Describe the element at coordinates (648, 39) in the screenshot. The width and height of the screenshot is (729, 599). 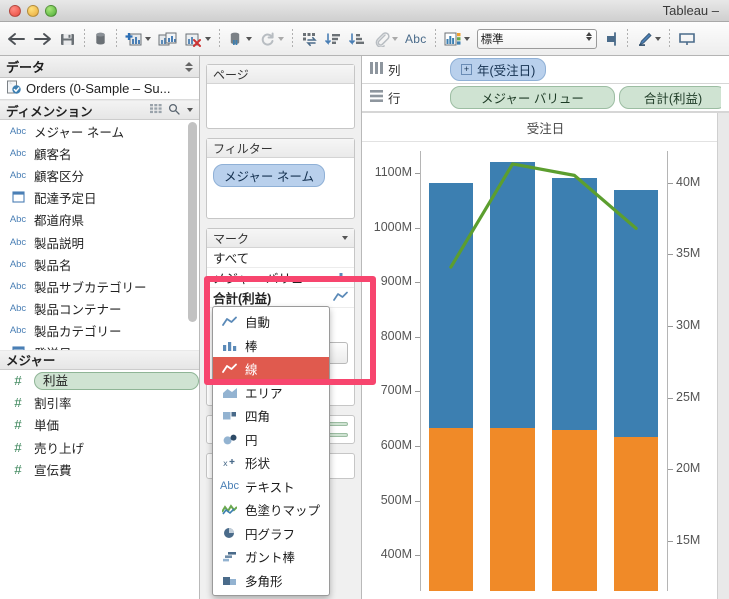
I see `highlighter-icon` at that location.